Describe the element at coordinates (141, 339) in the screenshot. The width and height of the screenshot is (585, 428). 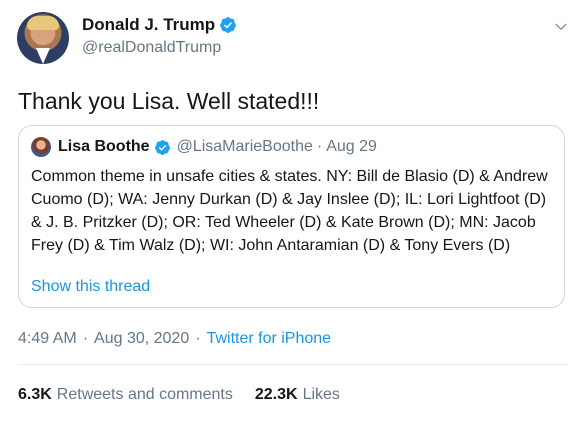
I see `tweet-date: Aug 30, 2020` at that location.